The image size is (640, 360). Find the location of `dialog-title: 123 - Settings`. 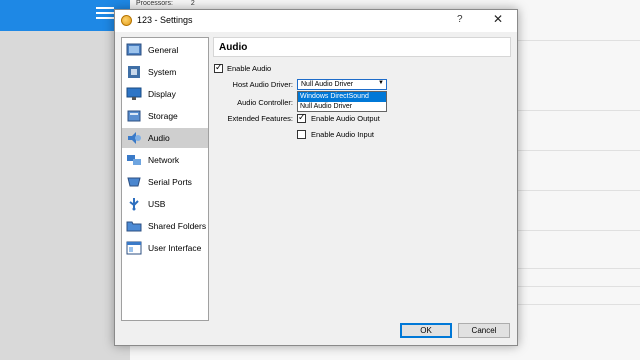

dialog-title: 123 - Settings is located at coordinates (165, 20).